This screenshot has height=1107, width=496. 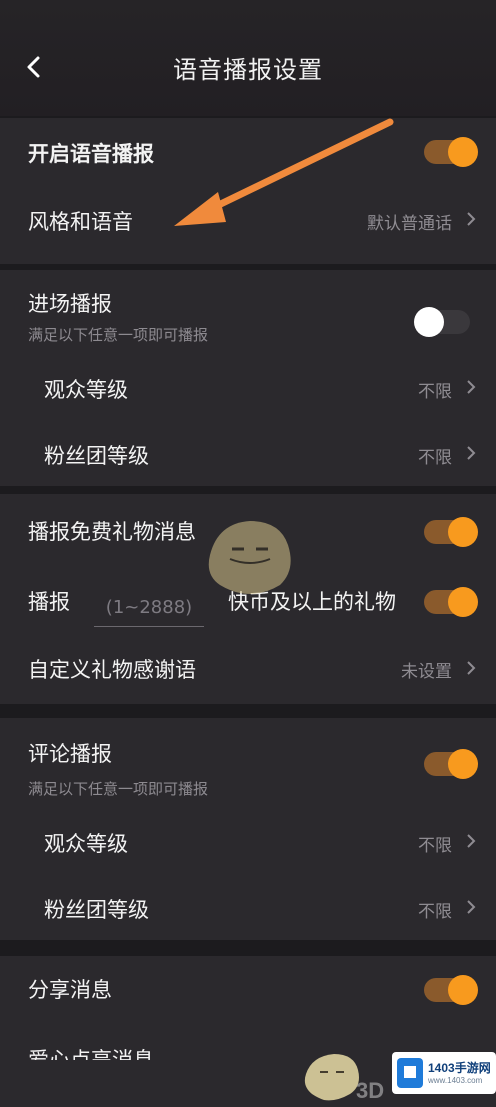 I want to click on site-url: www.1403.com, so click(x=455, y=1080).